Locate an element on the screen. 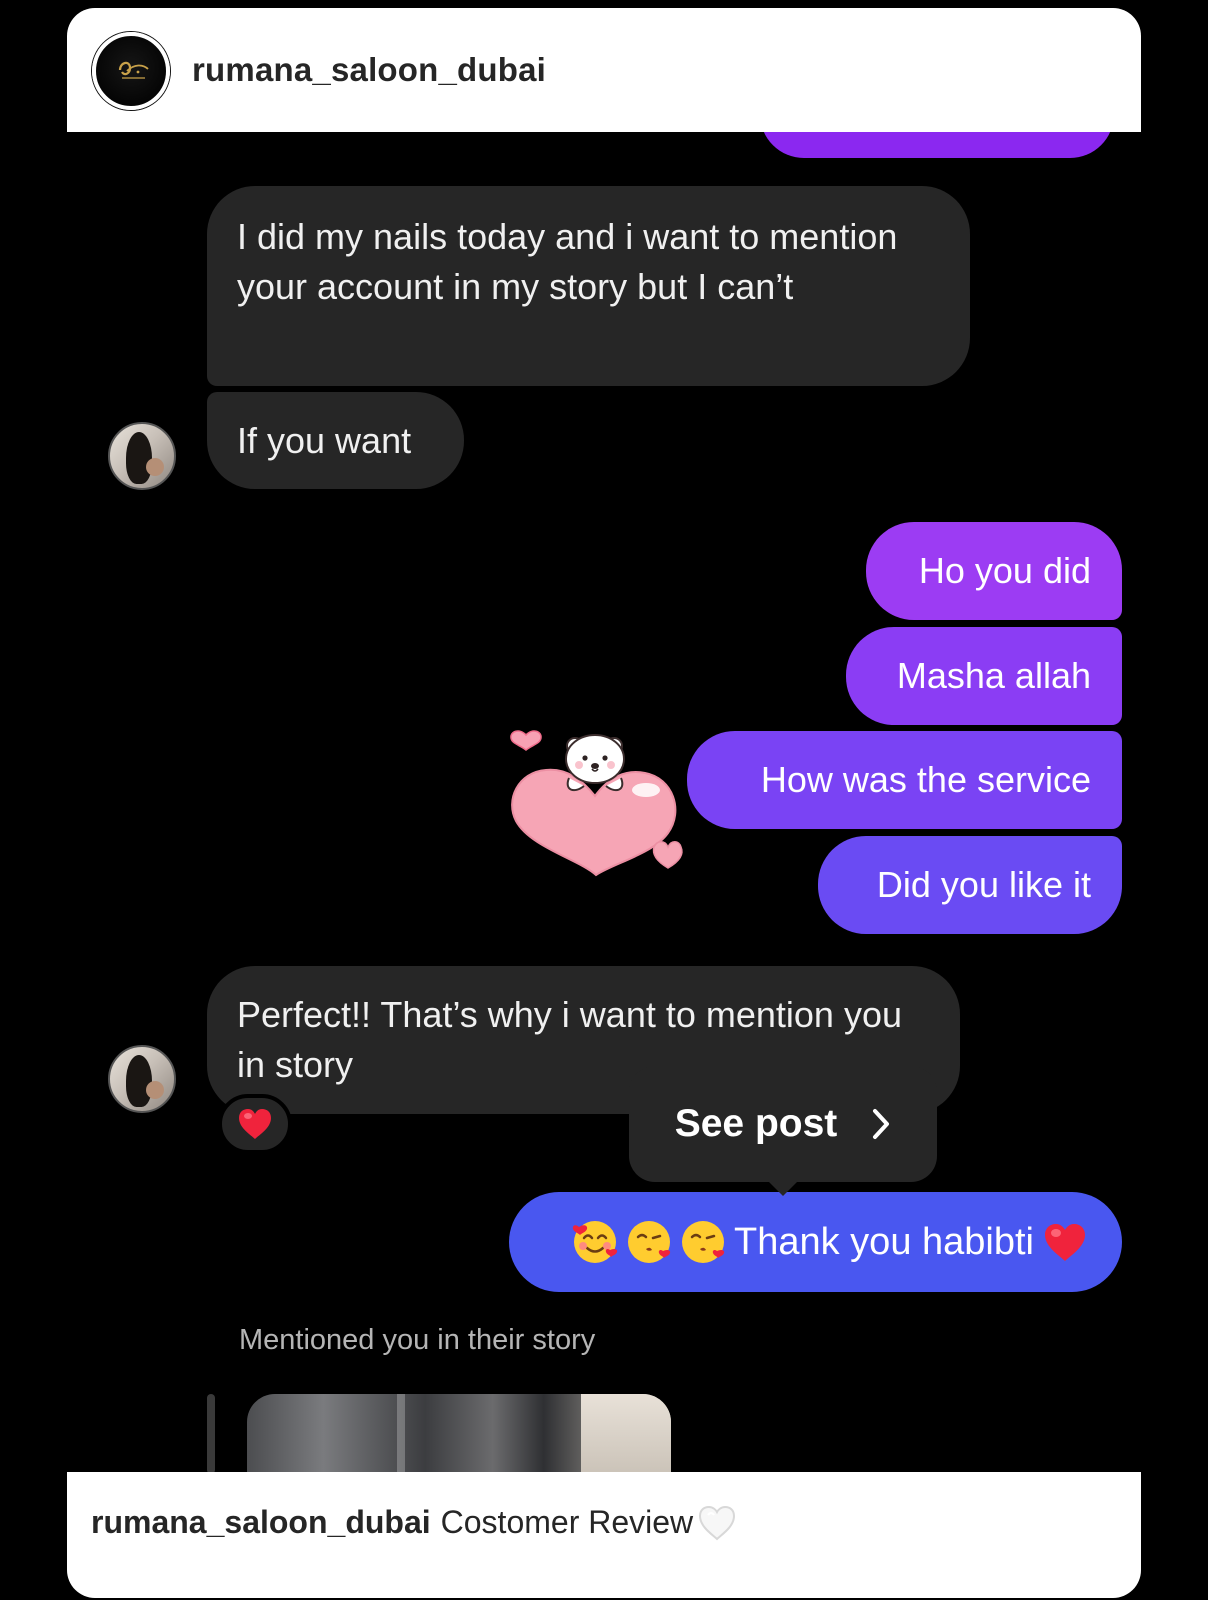 This screenshot has width=1208, height=1600. top-overlay-card: rumana_saloon_dubai is located at coordinates (604, 70).